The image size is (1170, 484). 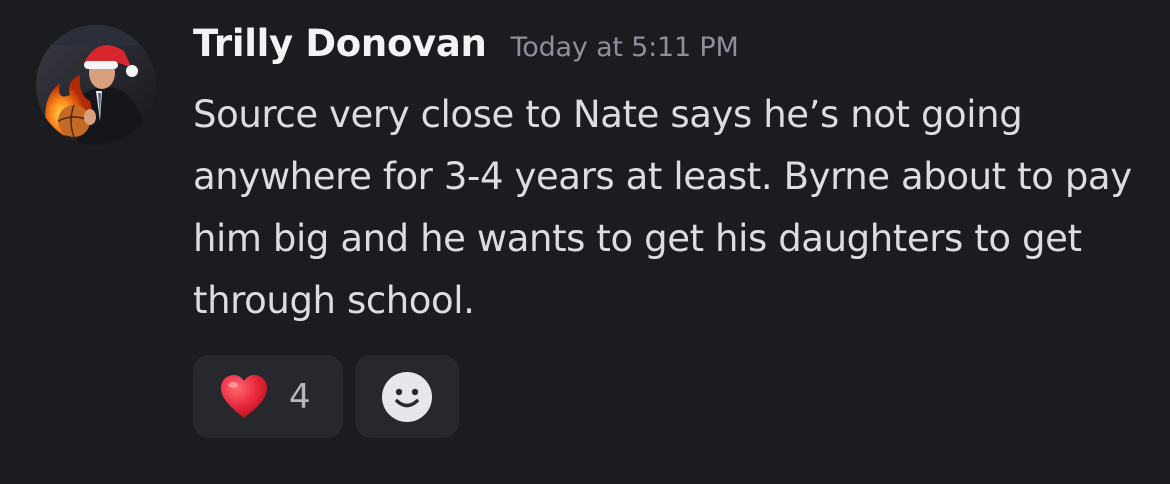 I want to click on avatar-image, so click(x=96, y=85).